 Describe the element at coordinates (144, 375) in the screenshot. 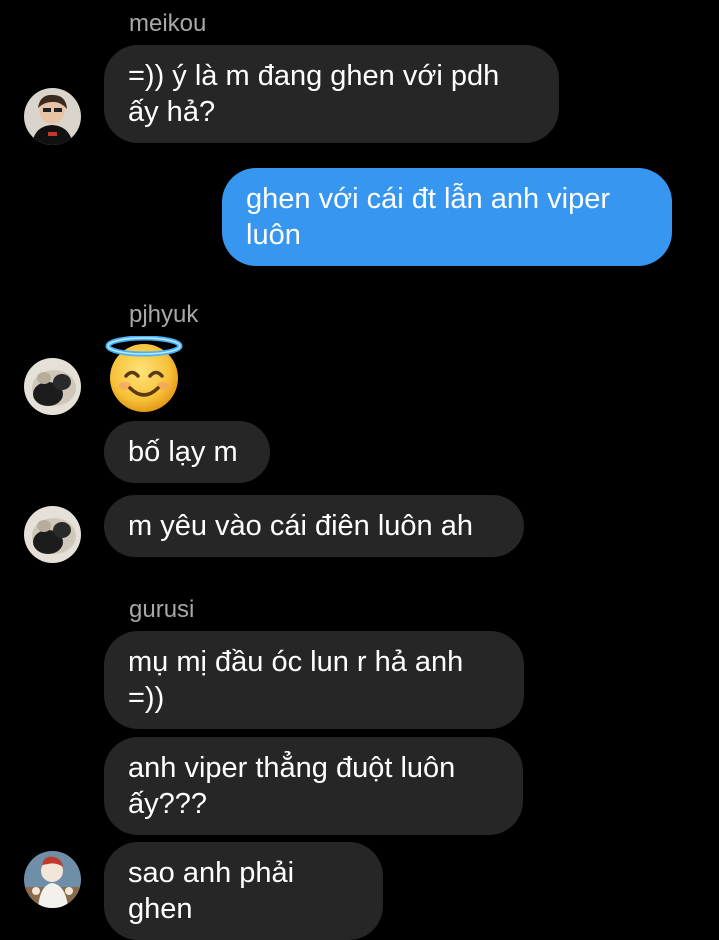

I see `smiling-face-with-halo-icon` at that location.